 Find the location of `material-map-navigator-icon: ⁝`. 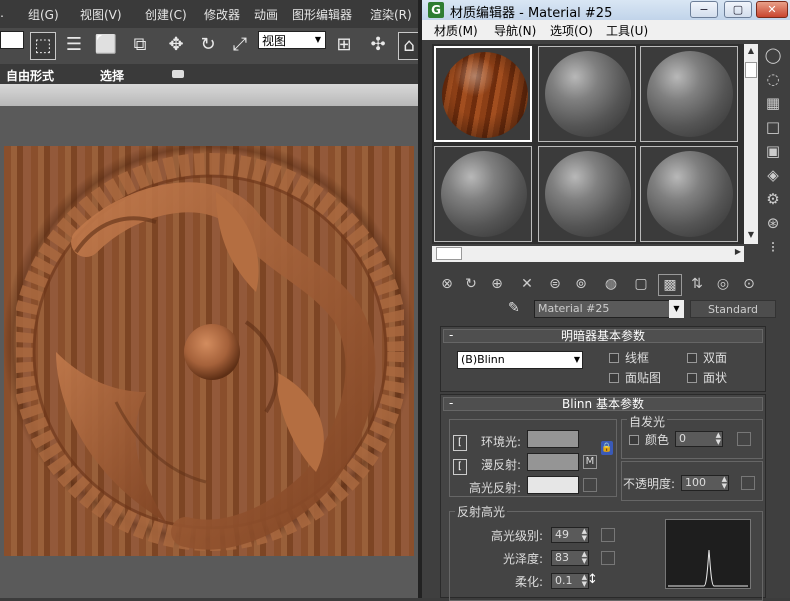

material-map-navigator-icon: ⁝ is located at coordinates (773, 247).